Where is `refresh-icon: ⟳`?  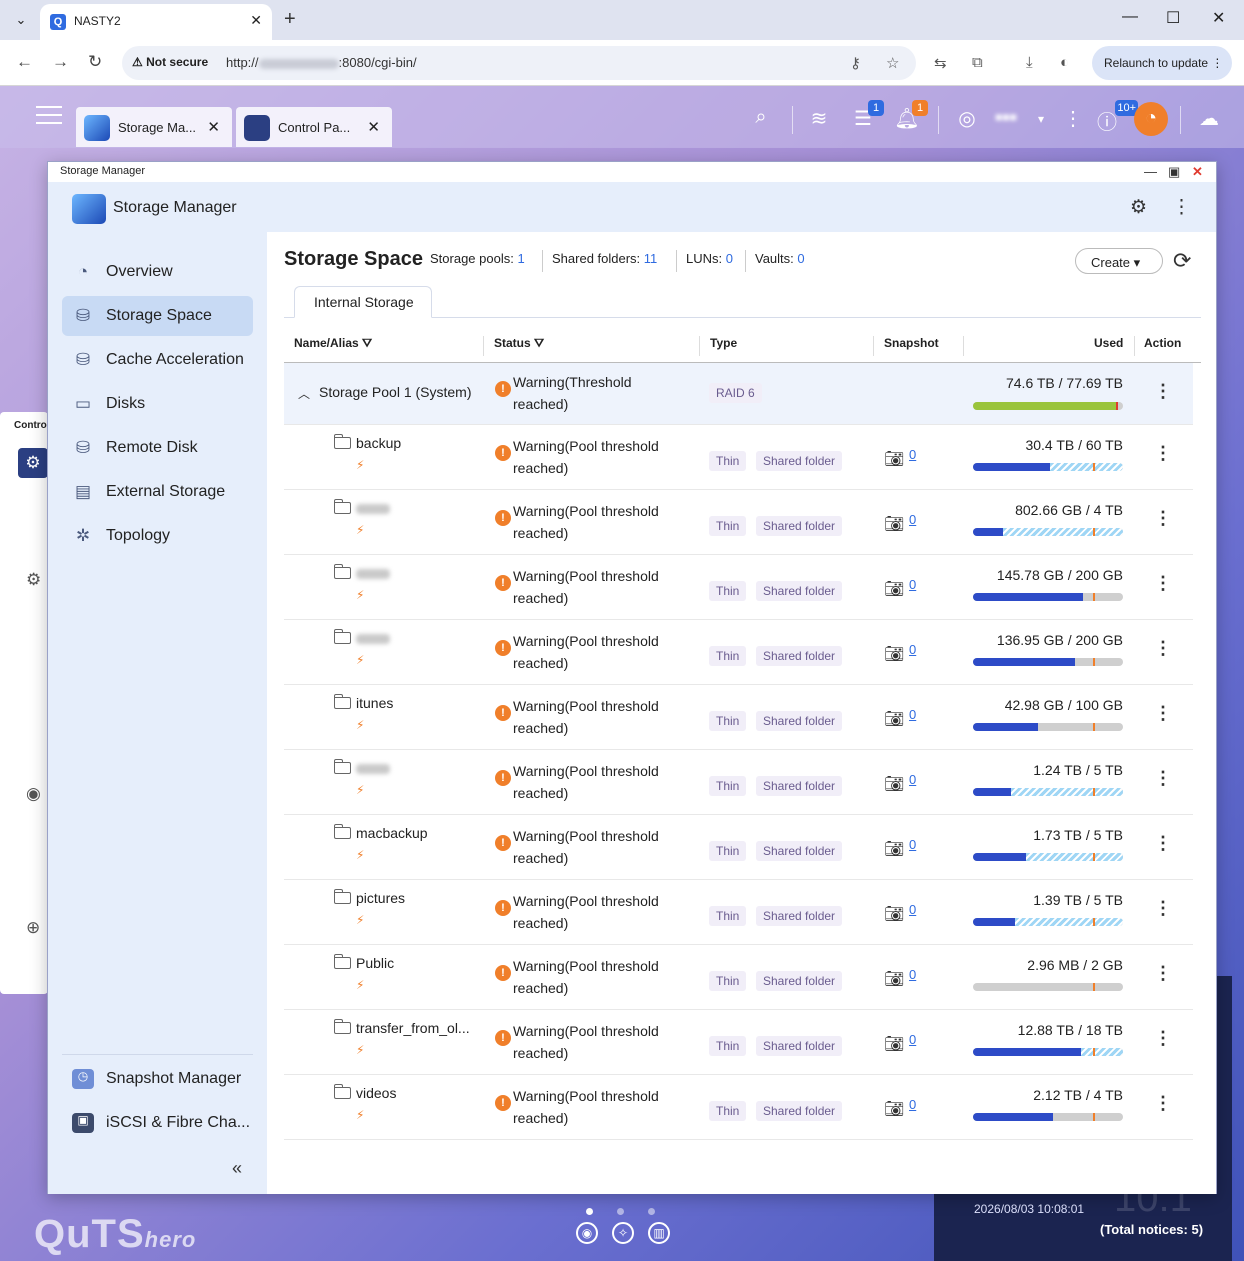
refresh-icon: ⟳ is located at coordinates (1182, 261).